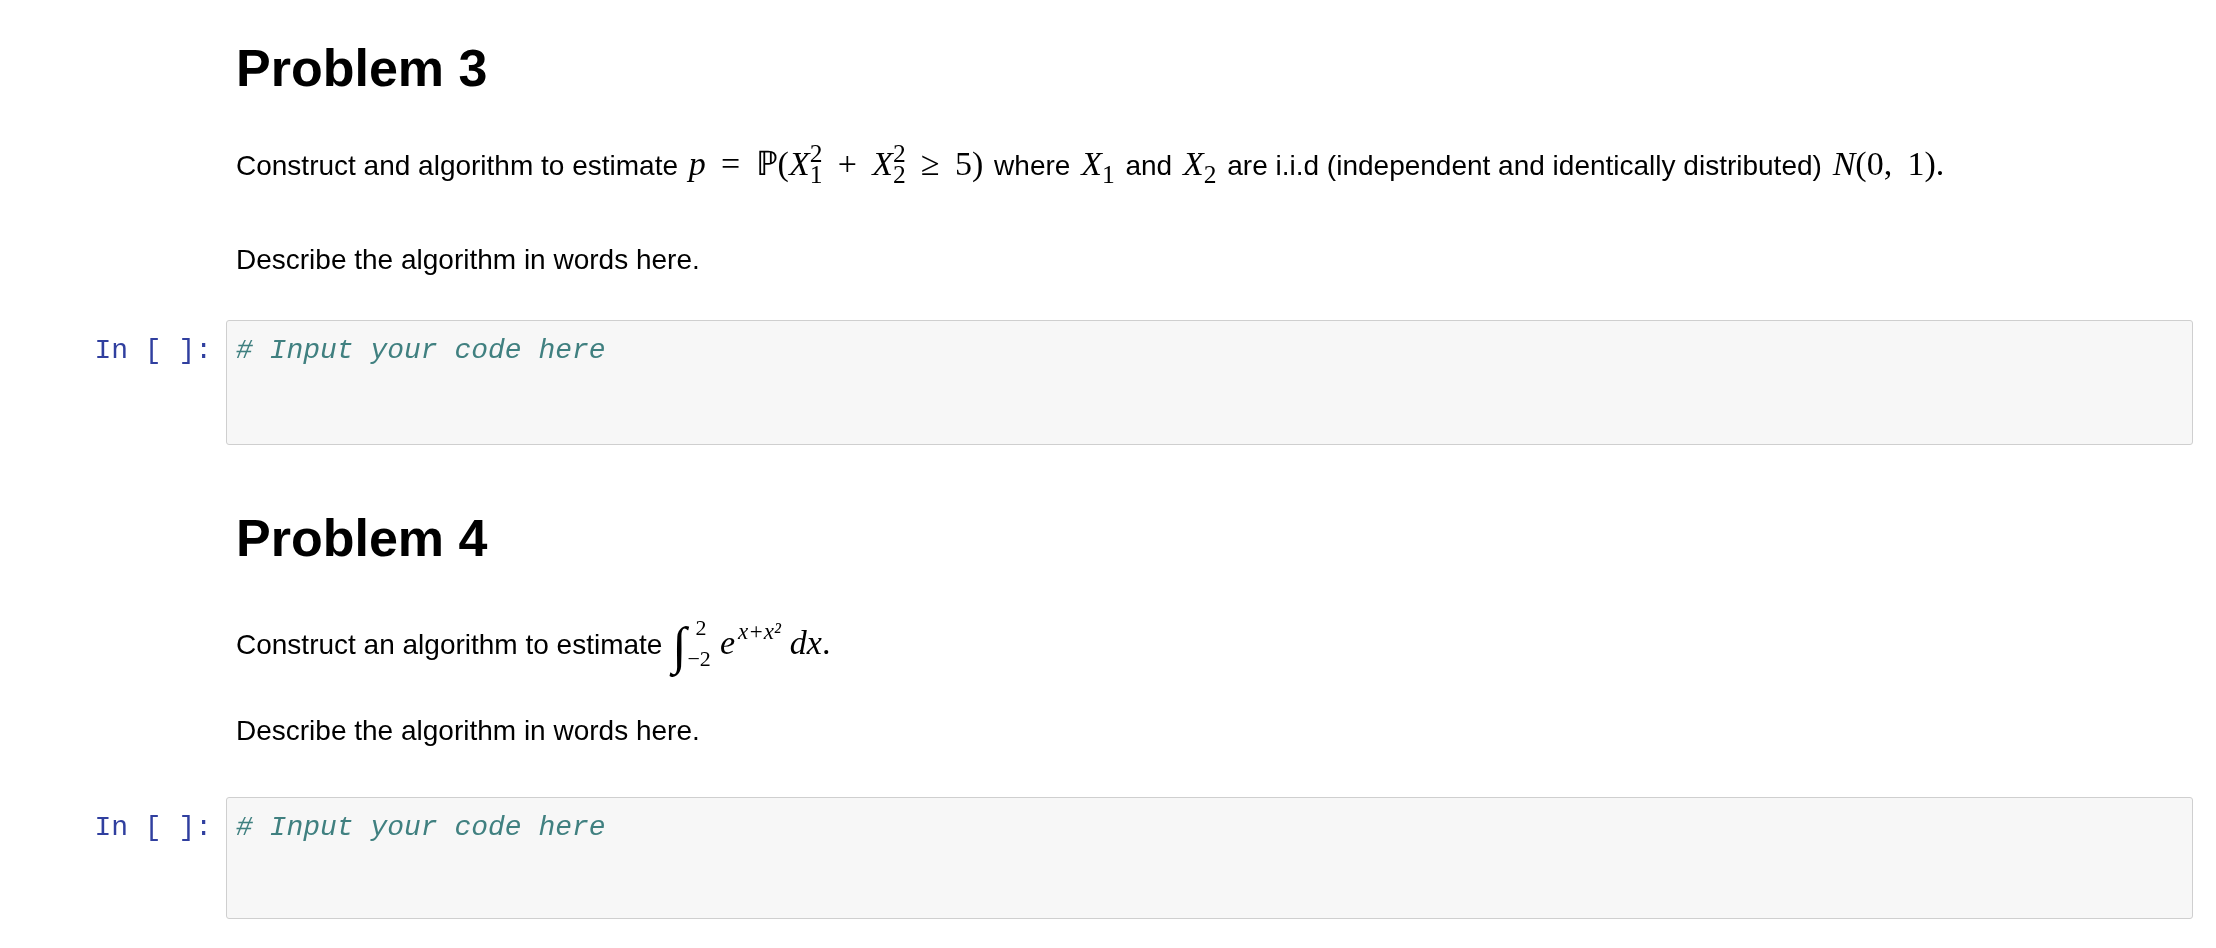 This screenshot has height=948, width=2216. Describe the element at coordinates (1091, 165) in the screenshot. I see `problem-statement: Construct and algorithm to estimate p = ℙ(X$_{1}$$^{2}$ + X$_{2}$$^{2}$ ≥ 5) where X$_{1}$ and X$_{2}$ are i.i.d (independent and identically distributed) N(0, 1).` at that location.